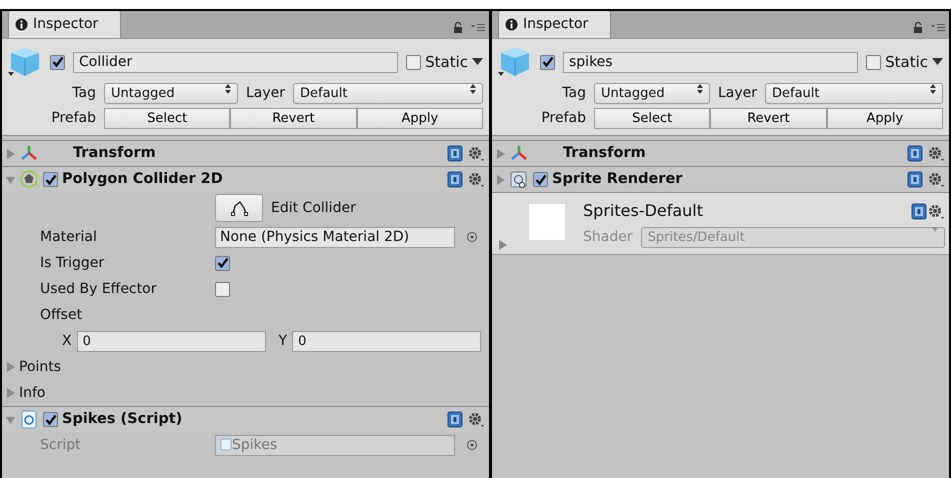 The height and width of the screenshot is (478, 951). Describe the element at coordinates (617, 179) in the screenshot. I see `component-title: Sprite Renderer` at that location.